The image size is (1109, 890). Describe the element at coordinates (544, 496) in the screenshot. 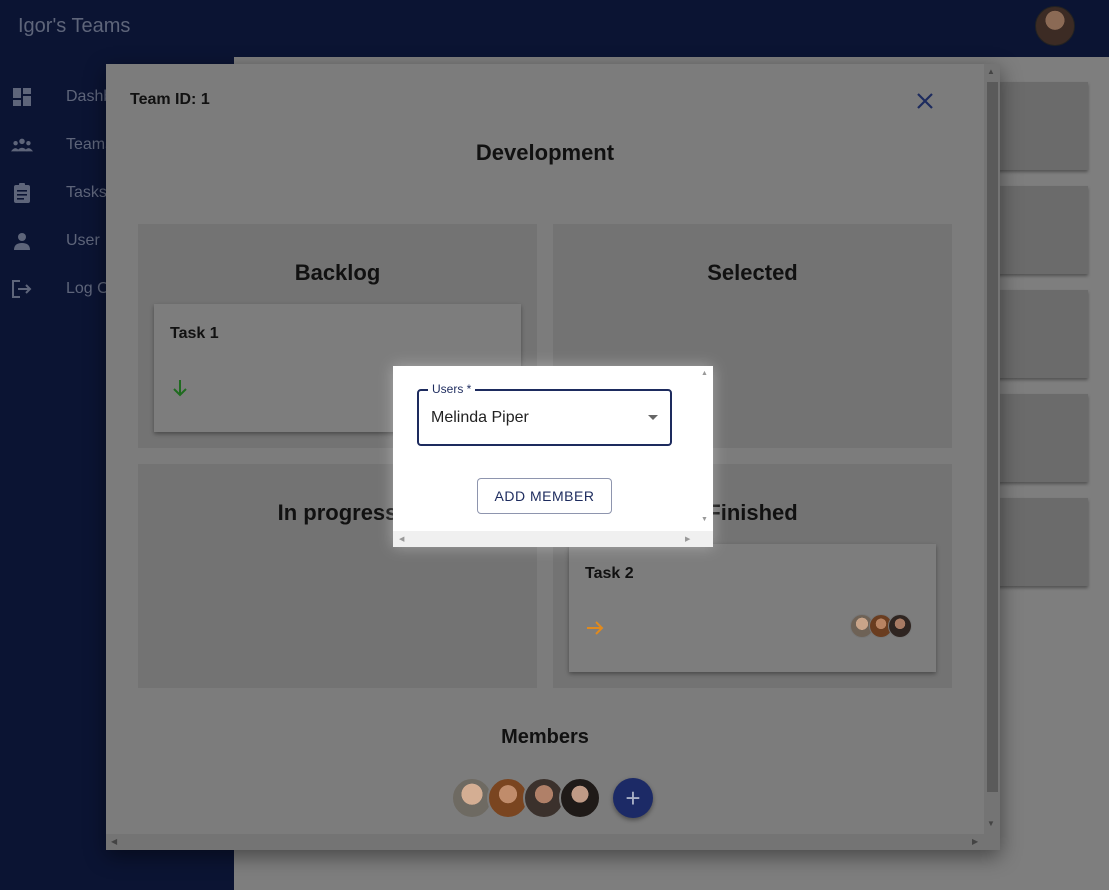

I see `add-member-button: ADD MEMBER` at that location.